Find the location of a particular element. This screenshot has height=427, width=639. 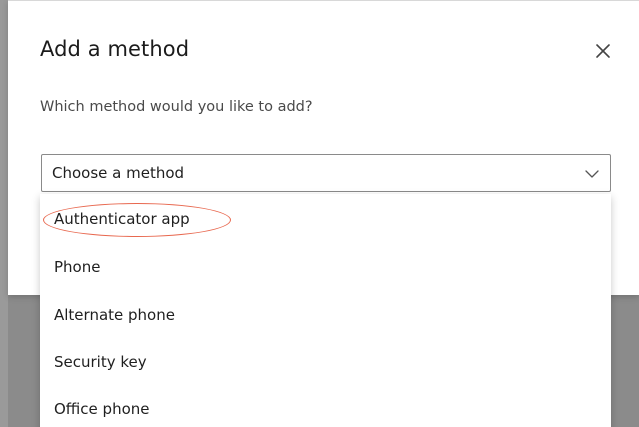

option-label: Office phone is located at coordinates (102, 409).